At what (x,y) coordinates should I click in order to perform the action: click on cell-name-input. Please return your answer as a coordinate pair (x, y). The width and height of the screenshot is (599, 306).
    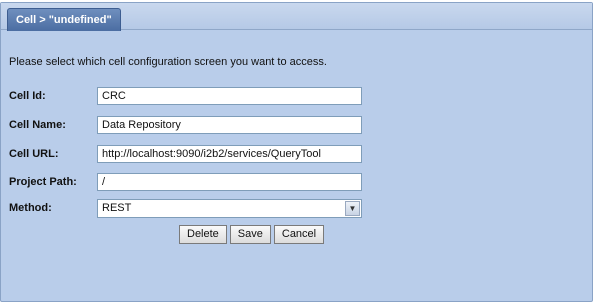
    Looking at the image, I should click on (229, 125).